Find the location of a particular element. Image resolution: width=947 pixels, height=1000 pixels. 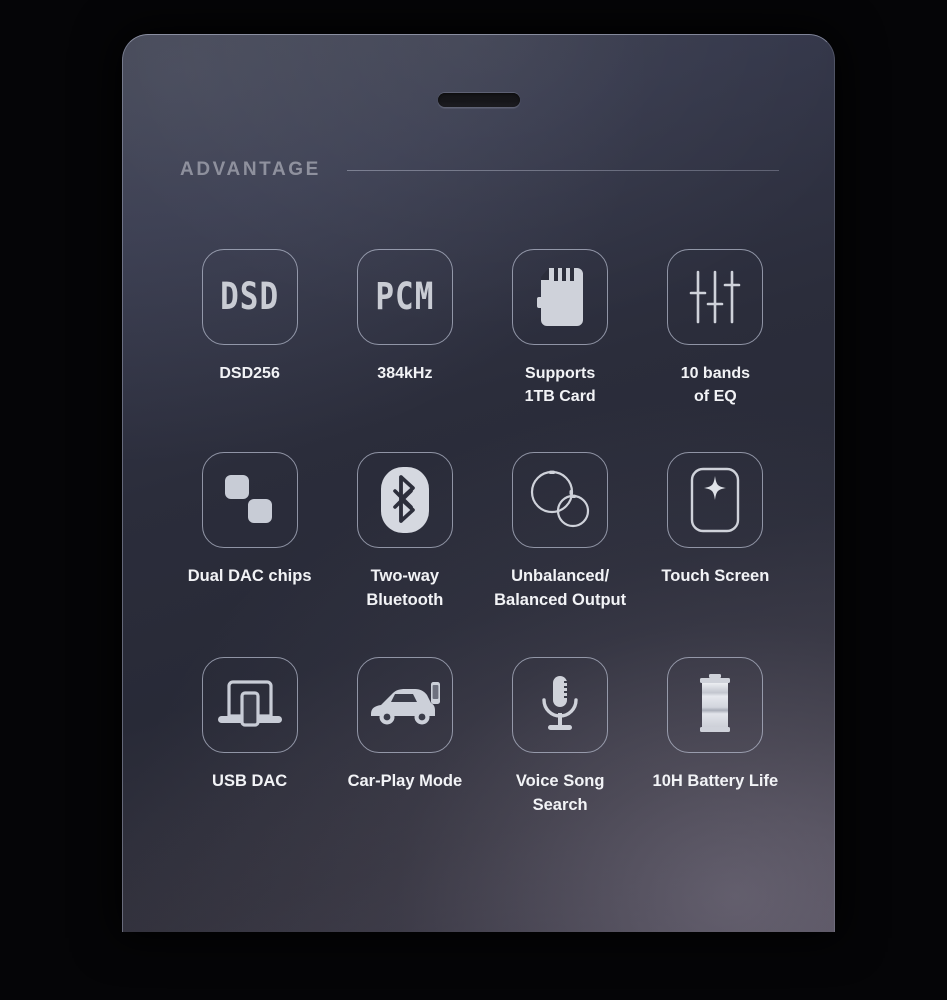

feature-item-voice-search: Voice Song Search is located at coordinates (560, 737).